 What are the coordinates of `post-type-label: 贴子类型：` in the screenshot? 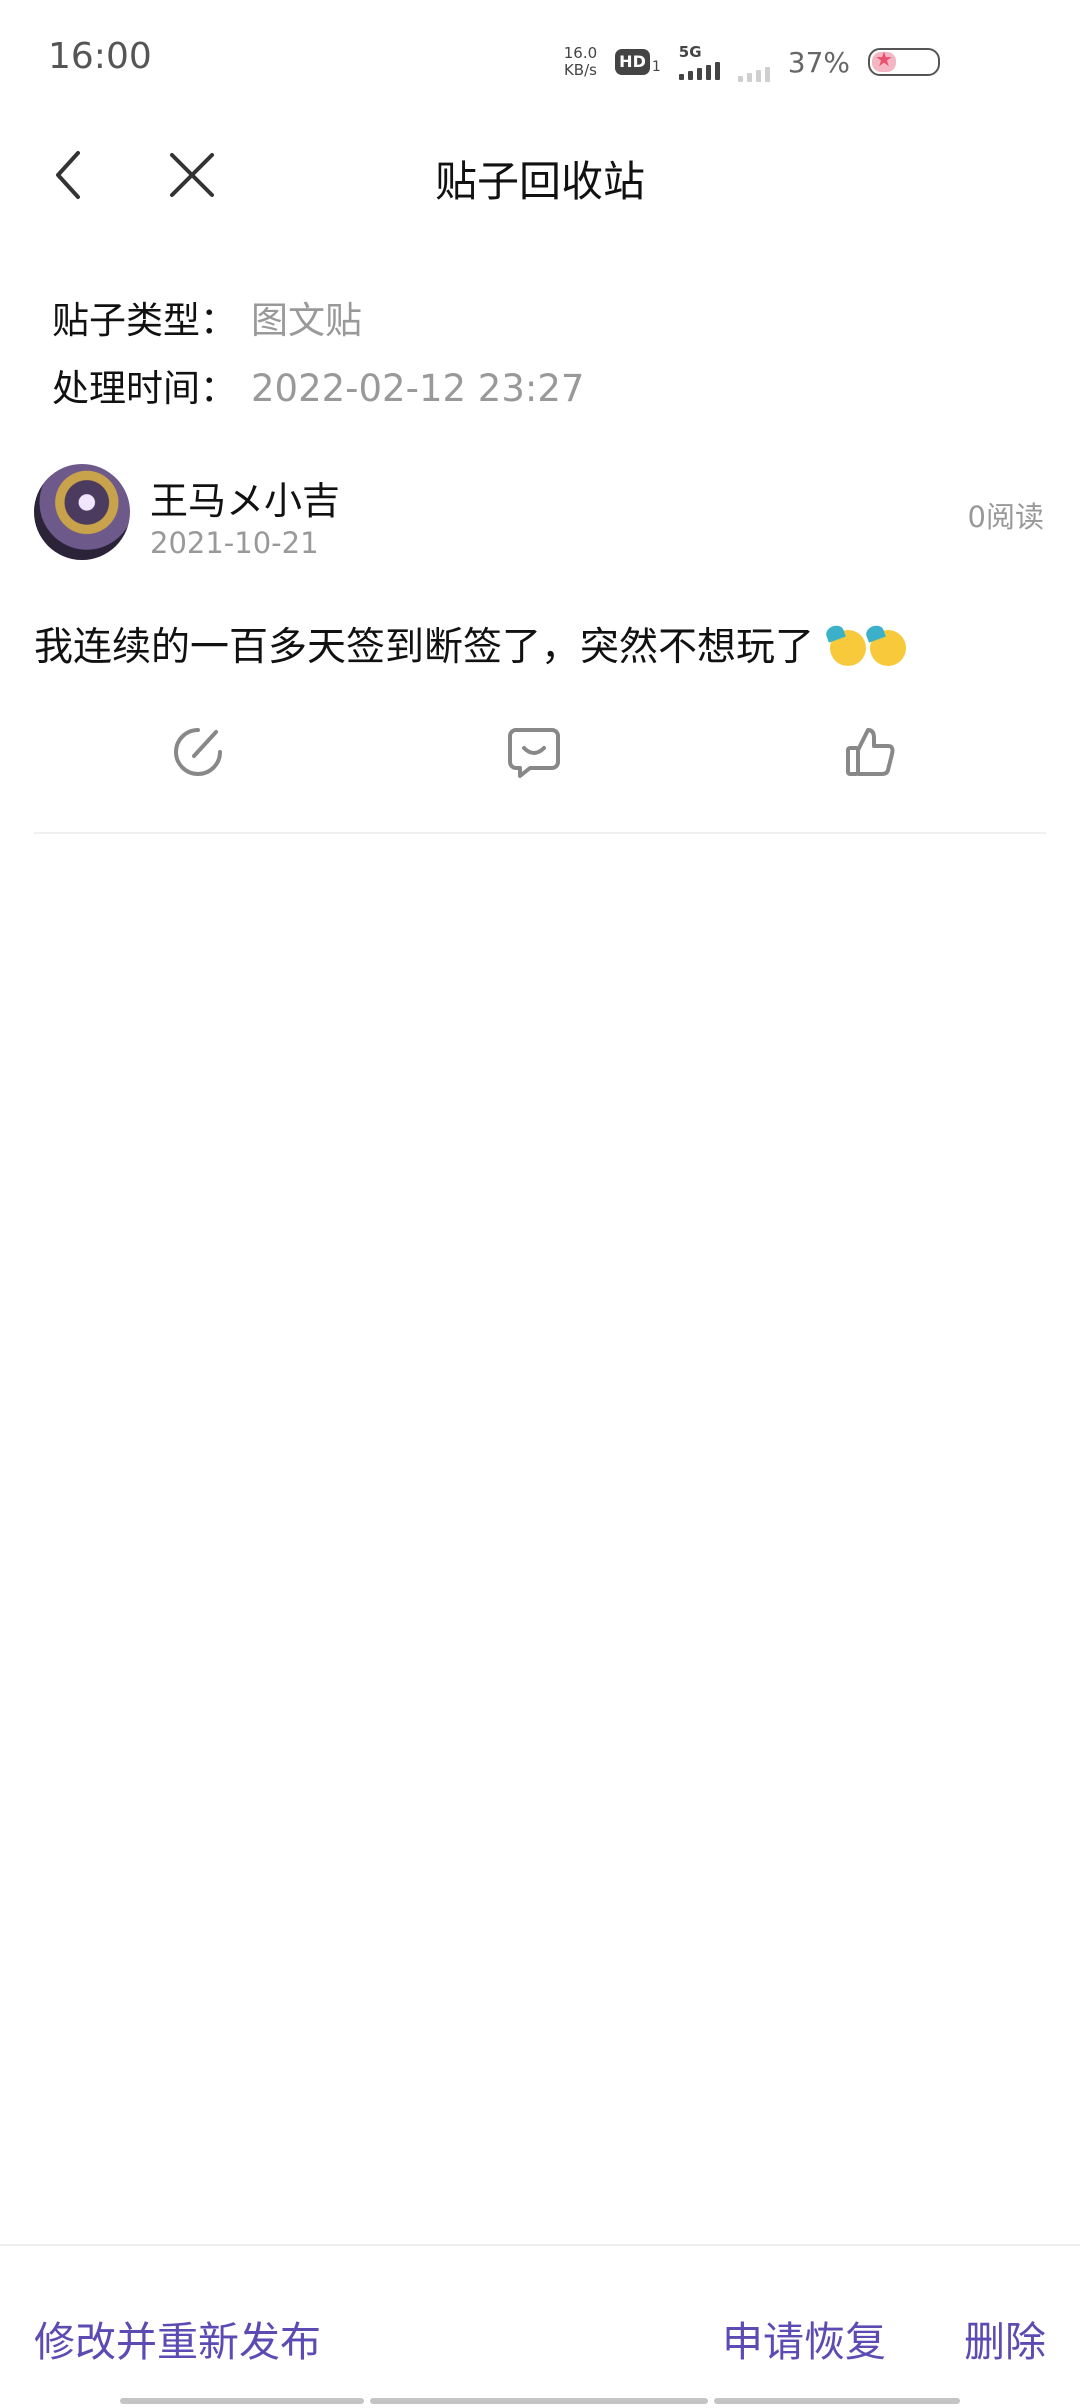 It's located at (144, 320).